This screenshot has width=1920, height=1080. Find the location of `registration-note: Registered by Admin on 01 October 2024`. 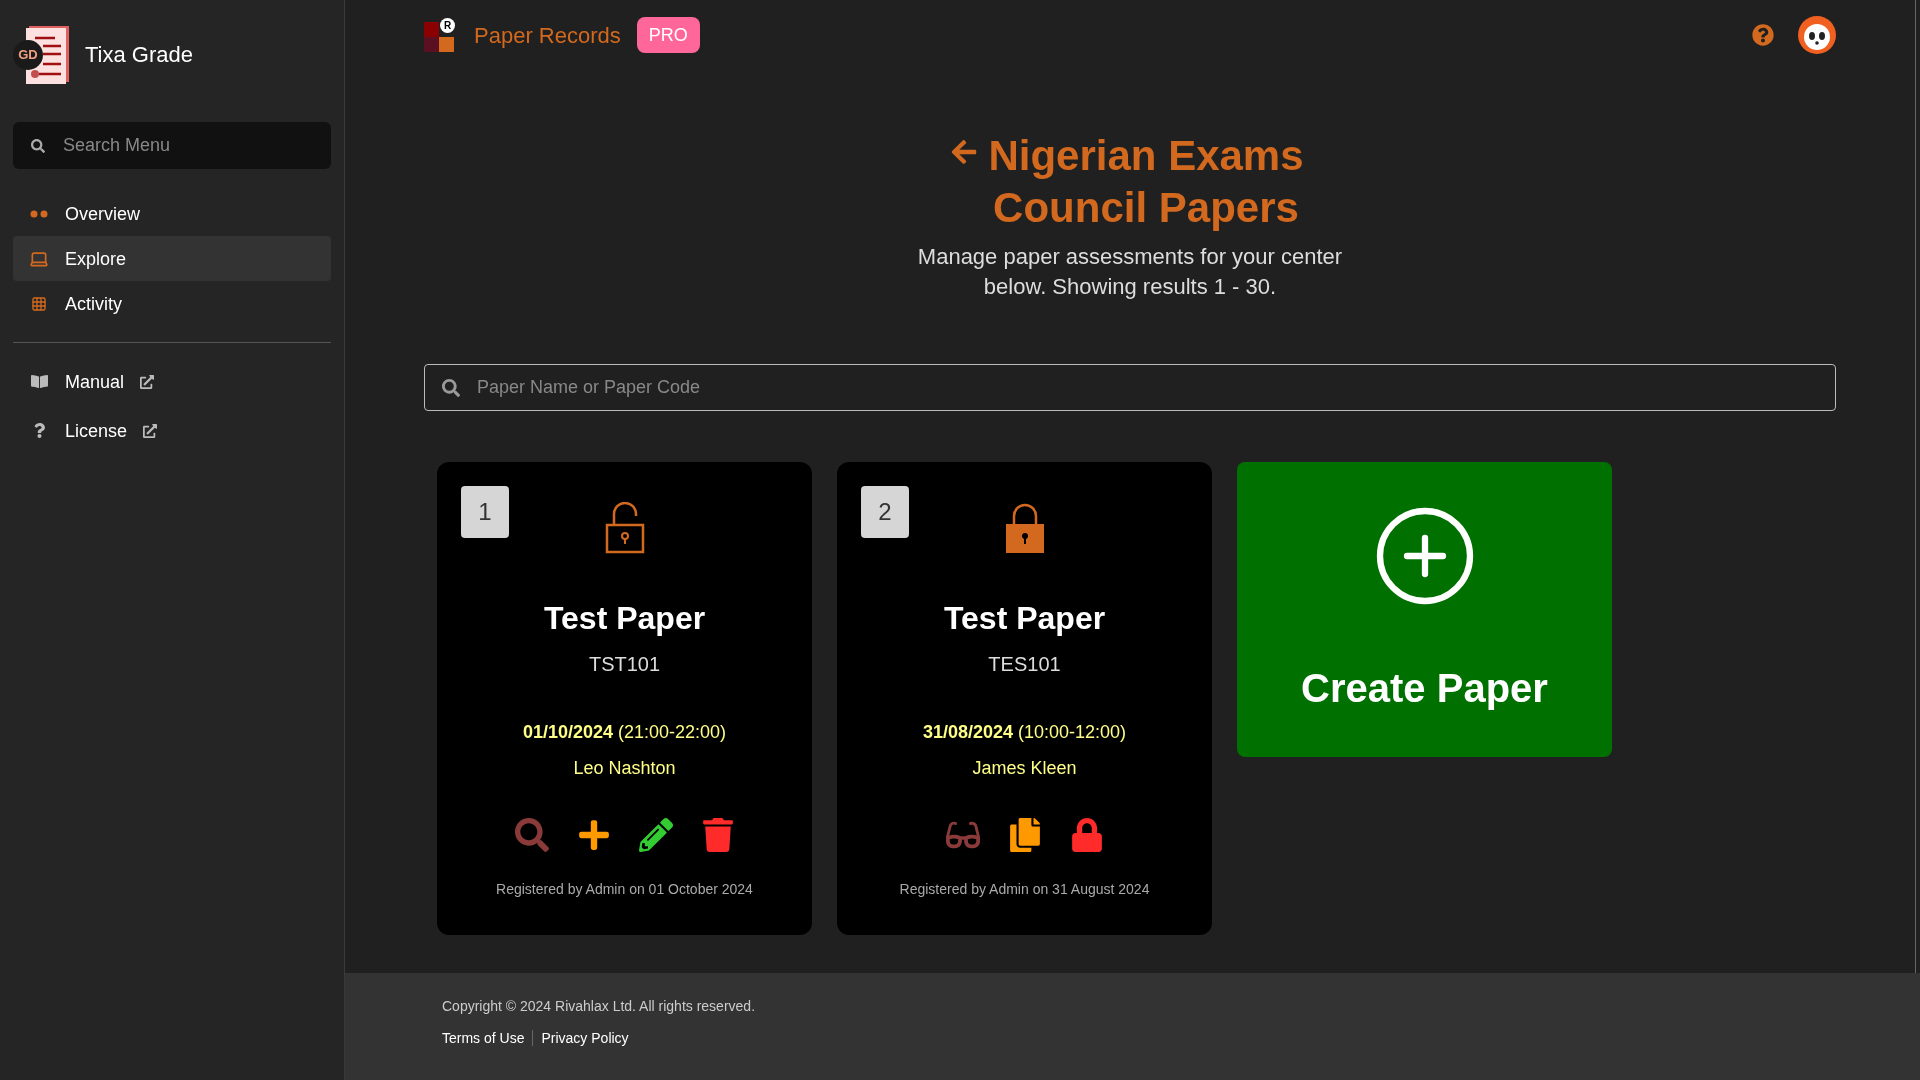

registration-note: Registered by Admin on 01 October 2024 is located at coordinates (624, 889).